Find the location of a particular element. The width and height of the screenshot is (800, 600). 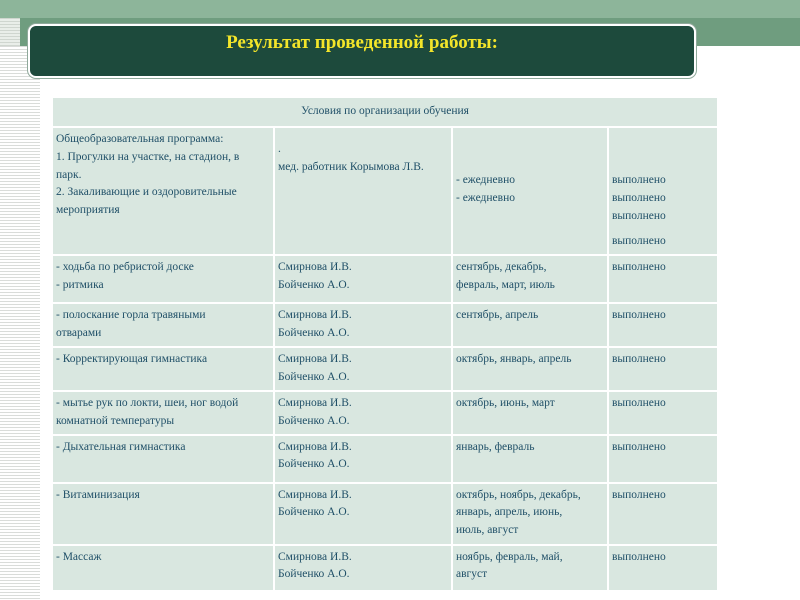

cell-period: ноябрь, февраль, май, август is located at coordinates (530, 567).